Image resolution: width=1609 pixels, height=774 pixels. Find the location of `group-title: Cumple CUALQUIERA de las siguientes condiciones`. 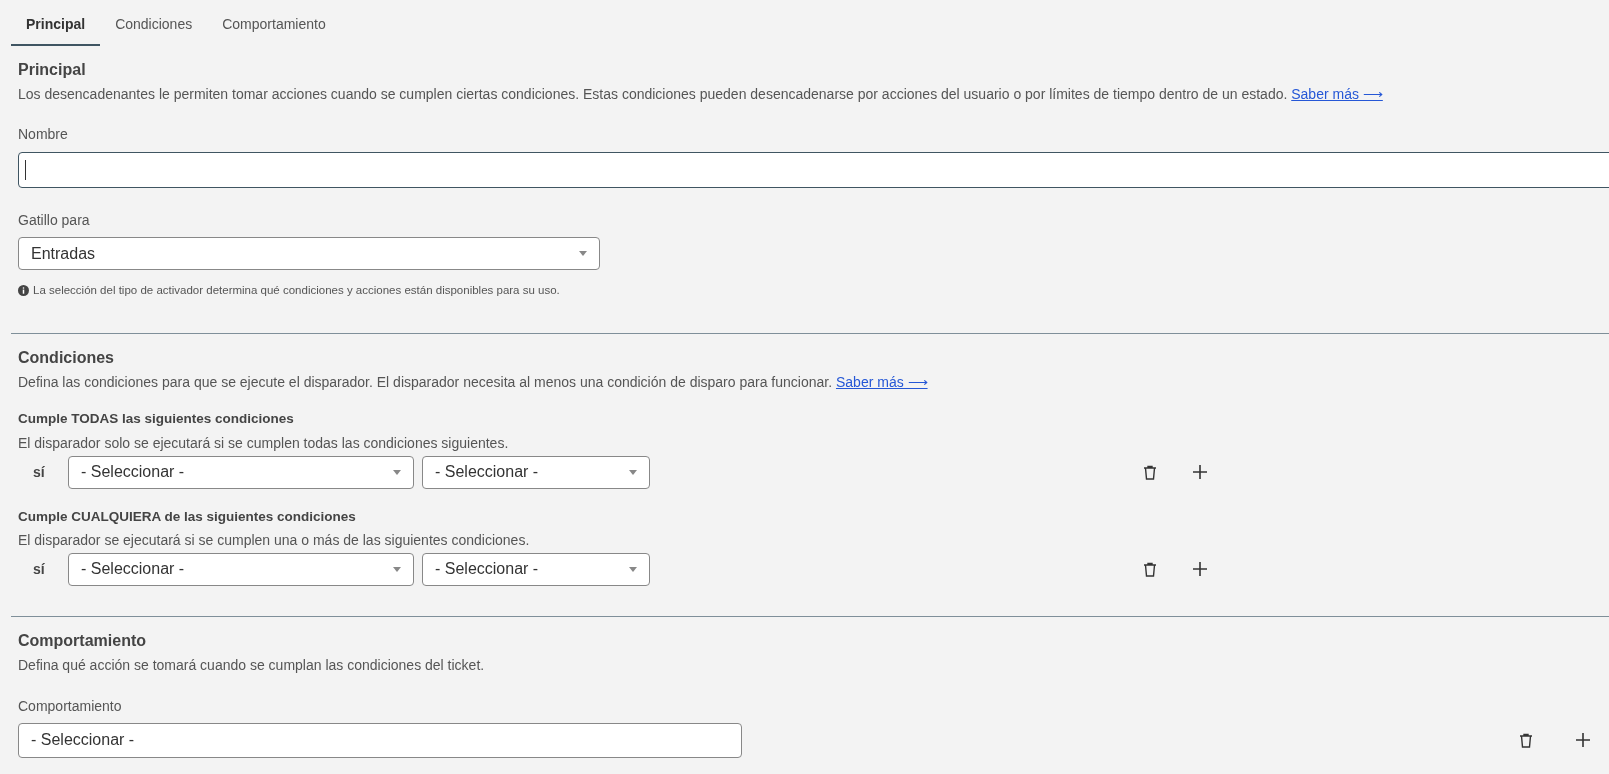

group-title: Cumple CUALQUIERA de las siguientes condiciones is located at coordinates (187, 516).